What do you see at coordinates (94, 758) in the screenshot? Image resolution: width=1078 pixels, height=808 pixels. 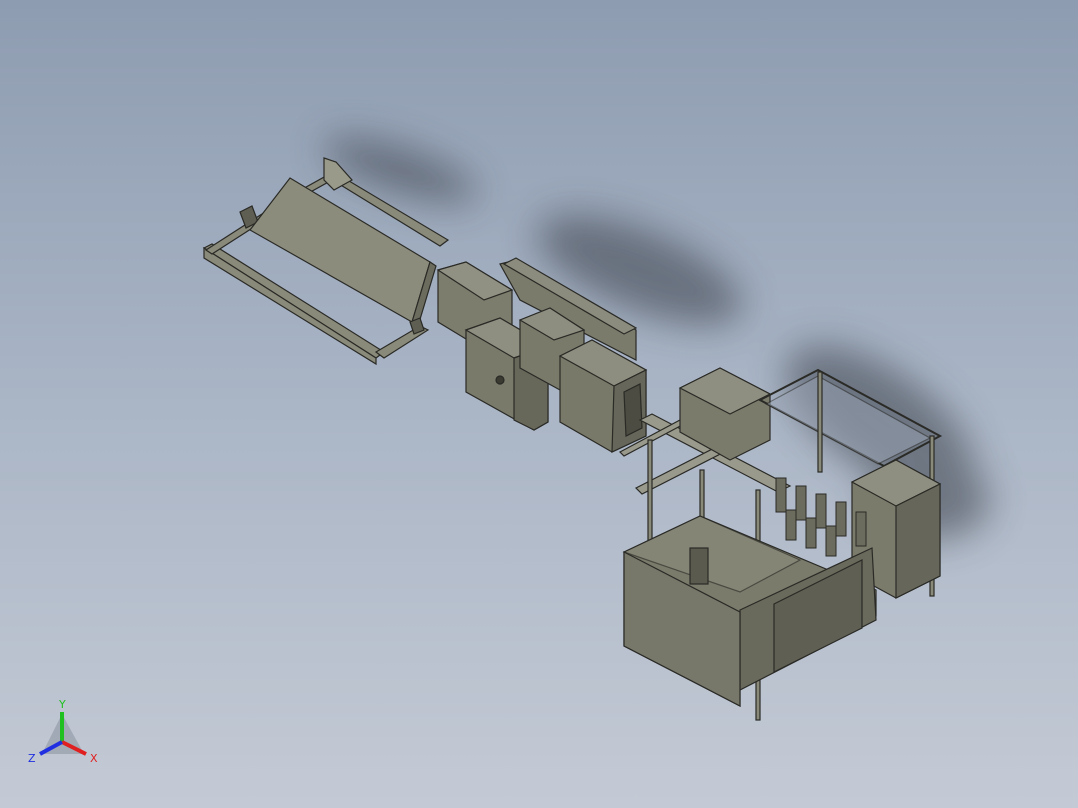 I see `x-axis-label: X` at bounding box center [94, 758].